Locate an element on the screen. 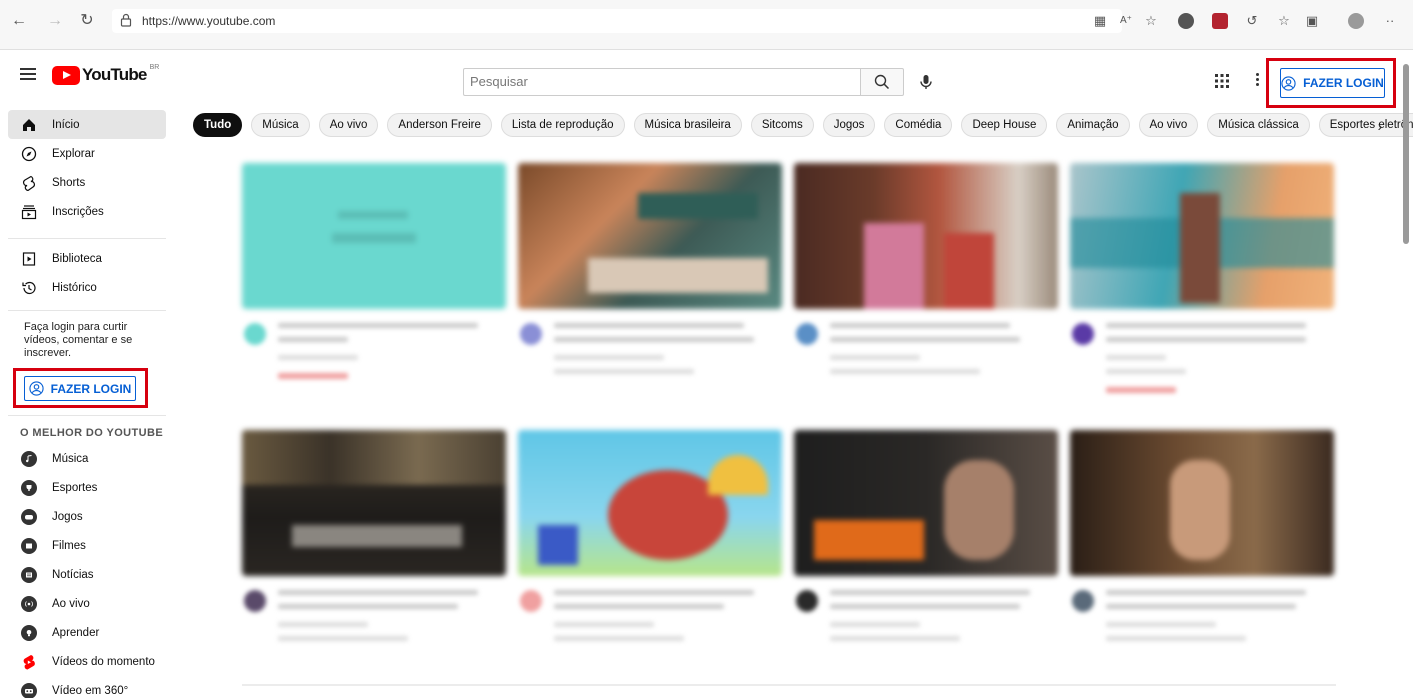  profile-avatar is located at coordinates (1356, 21).